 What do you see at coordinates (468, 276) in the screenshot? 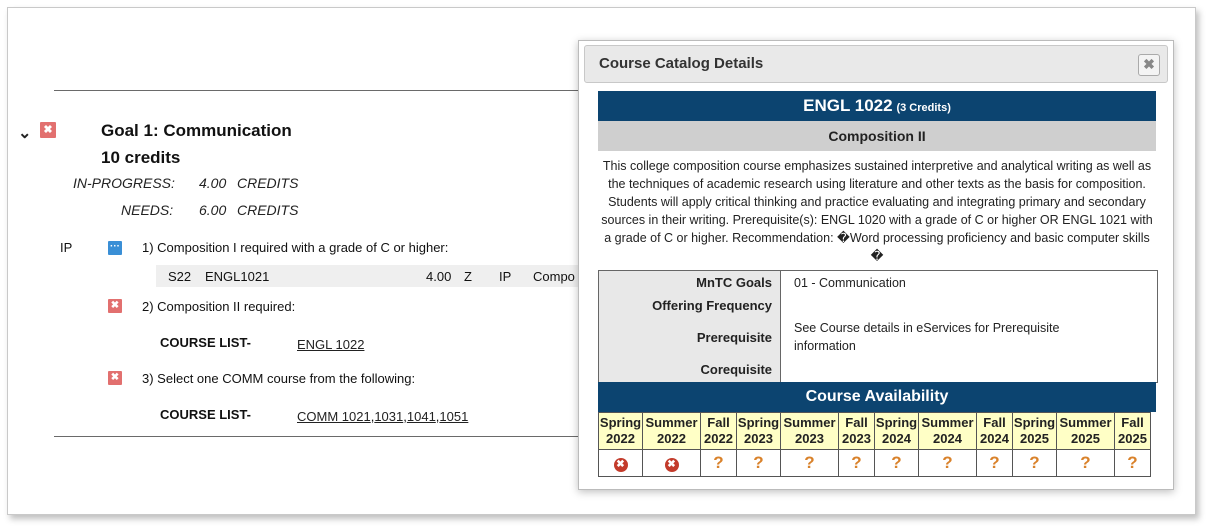
I see `course-row-flag: Z` at bounding box center [468, 276].